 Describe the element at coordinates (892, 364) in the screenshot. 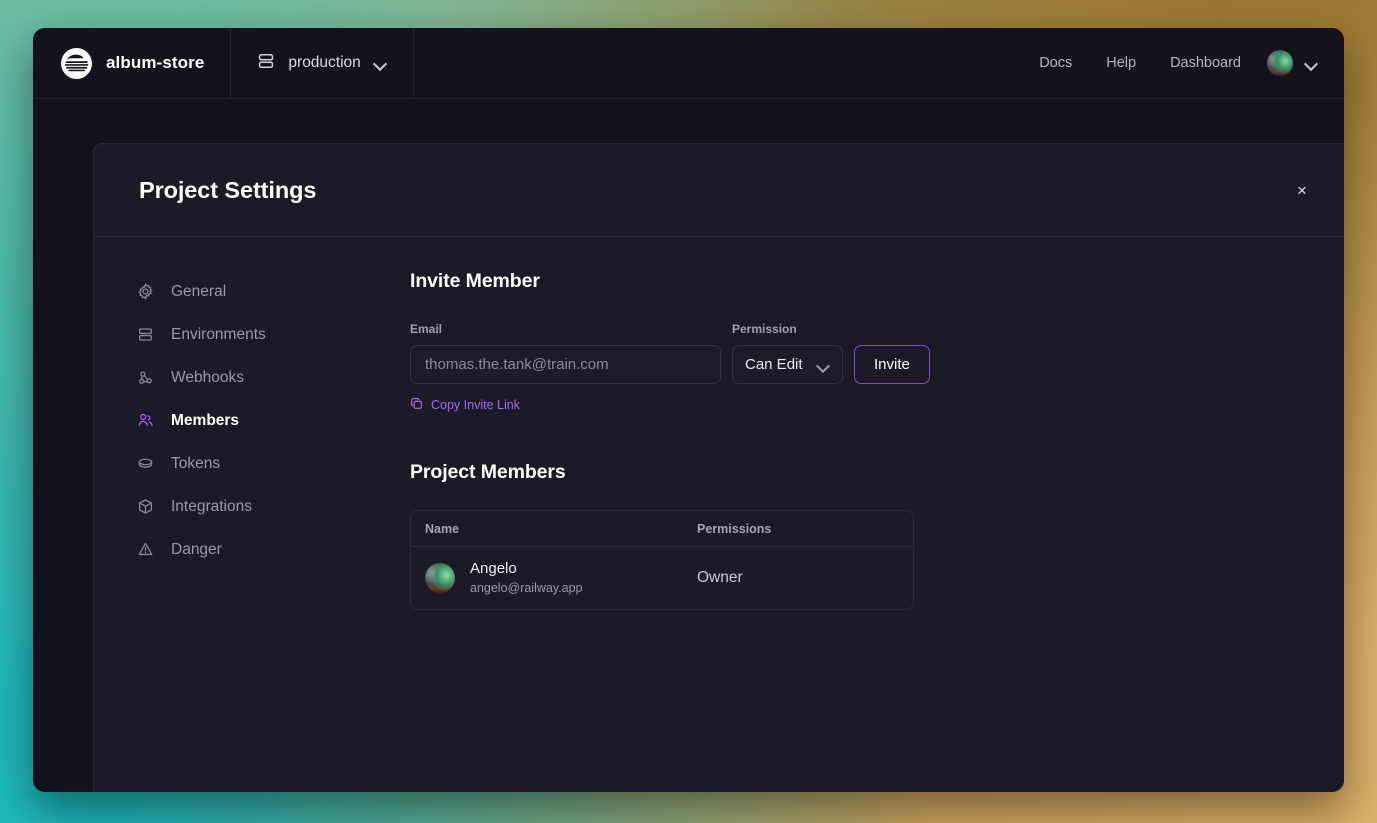

I see `invite-button: Invite` at that location.